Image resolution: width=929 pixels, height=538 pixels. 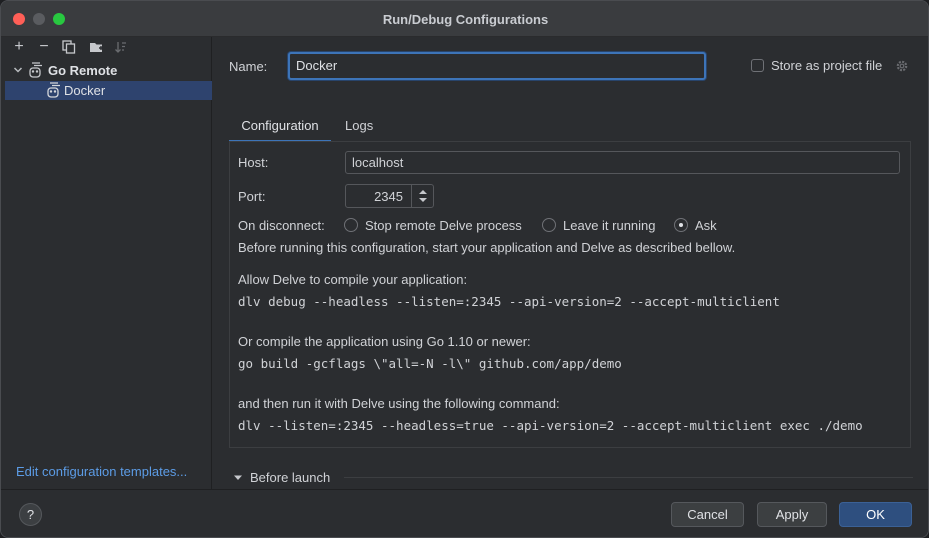 What do you see at coordinates (681, 225) in the screenshot?
I see `radio-ask` at bounding box center [681, 225].